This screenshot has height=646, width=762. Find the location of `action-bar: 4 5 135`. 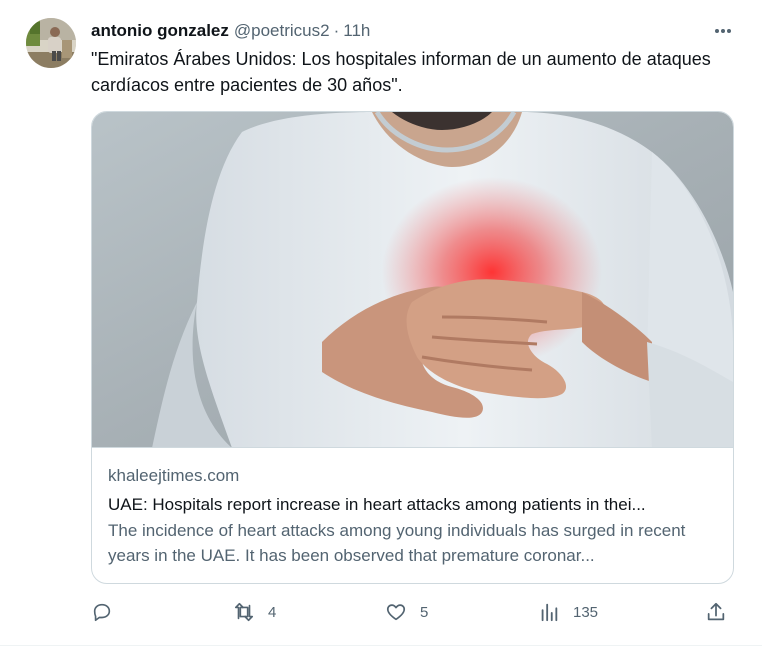

action-bar: 4 5 135 is located at coordinates (413, 612).